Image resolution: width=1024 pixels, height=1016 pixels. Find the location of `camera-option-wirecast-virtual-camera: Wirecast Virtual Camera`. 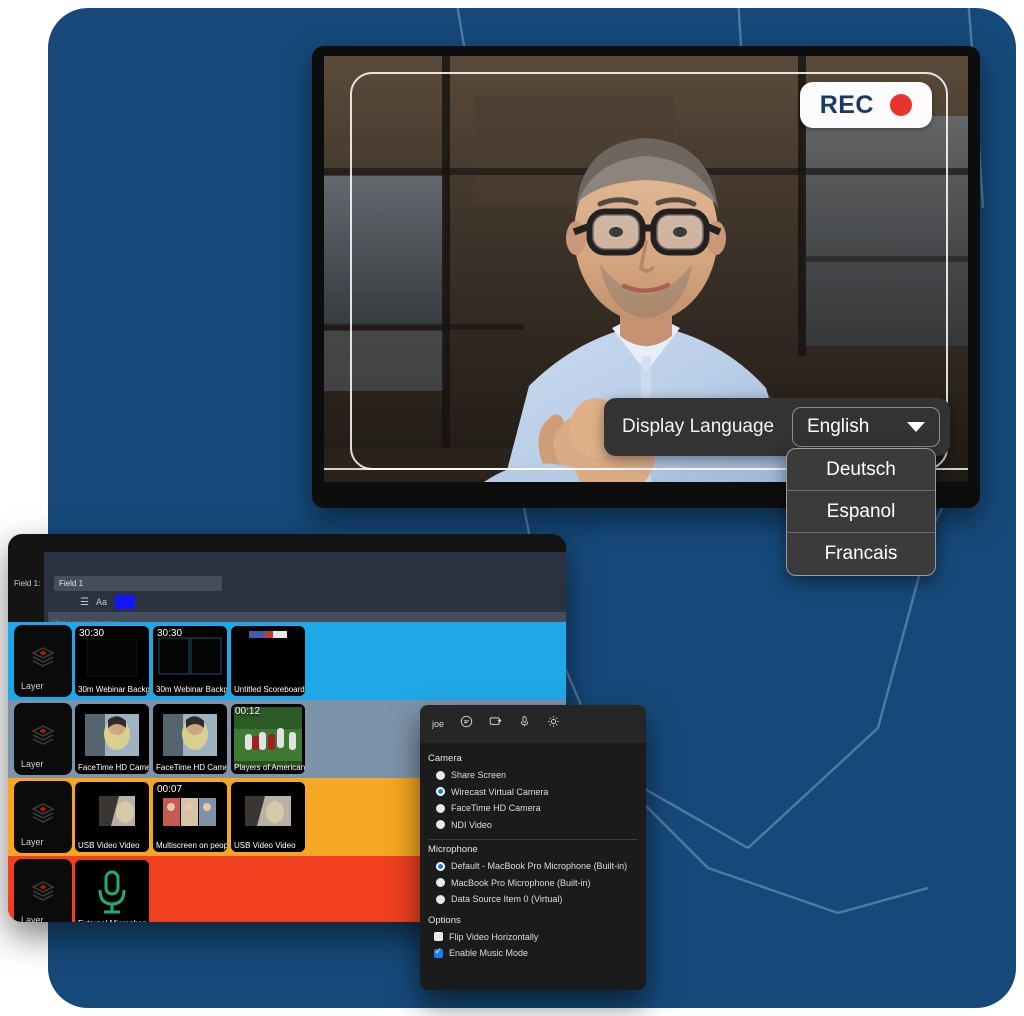

camera-option-wirecast-virtual-camera: Wirecast Virtual Camera is located at coordinates (533, 792).